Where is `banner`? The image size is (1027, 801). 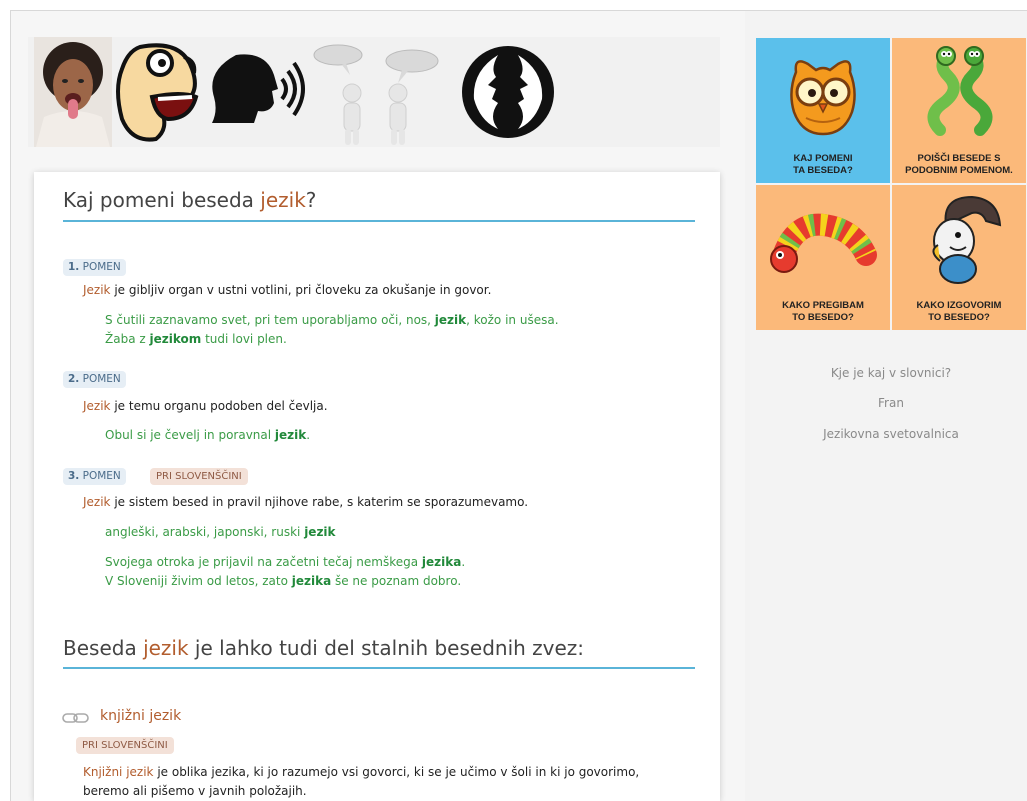
banner is located at coordinates (374, 92).